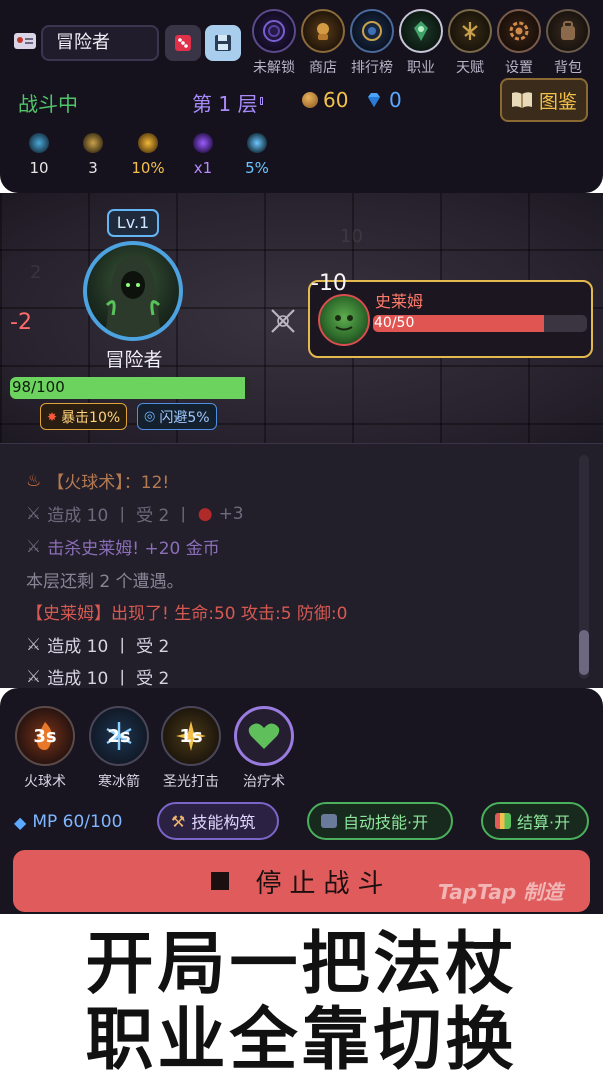  What do you see at coordinates (503, 821) in the screenshot?
I see `bar-chart-icon` at bounding box center [503, 821].